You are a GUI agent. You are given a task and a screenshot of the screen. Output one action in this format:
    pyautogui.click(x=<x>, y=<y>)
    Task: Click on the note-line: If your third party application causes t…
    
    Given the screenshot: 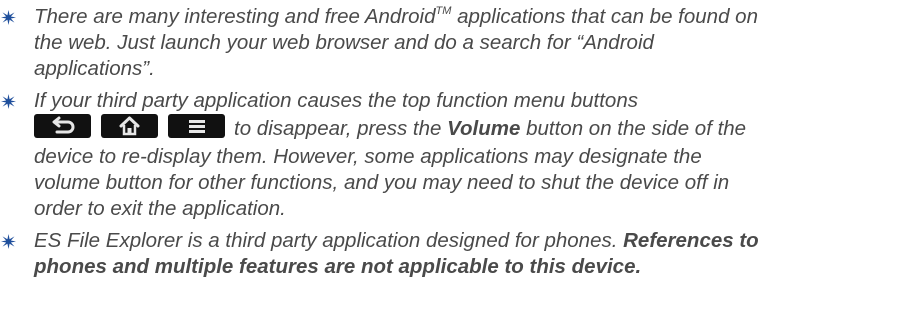 What is the action you would take?
    pyautogui.click(x=336, y=100)
    